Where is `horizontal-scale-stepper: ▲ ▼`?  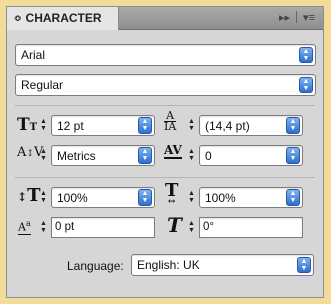 horizontal-scale-stepper: ▲ ▼ is located at coordinates (191, 199).